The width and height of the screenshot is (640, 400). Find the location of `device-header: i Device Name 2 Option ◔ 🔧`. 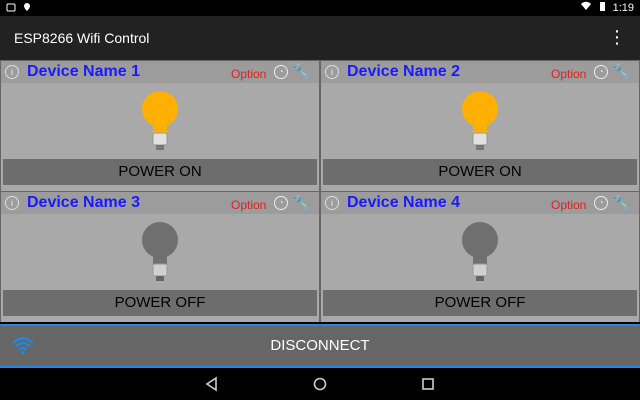

device-header: i Device Name 2 Option ◔ 🔧 is located at coordinates (480, 72).